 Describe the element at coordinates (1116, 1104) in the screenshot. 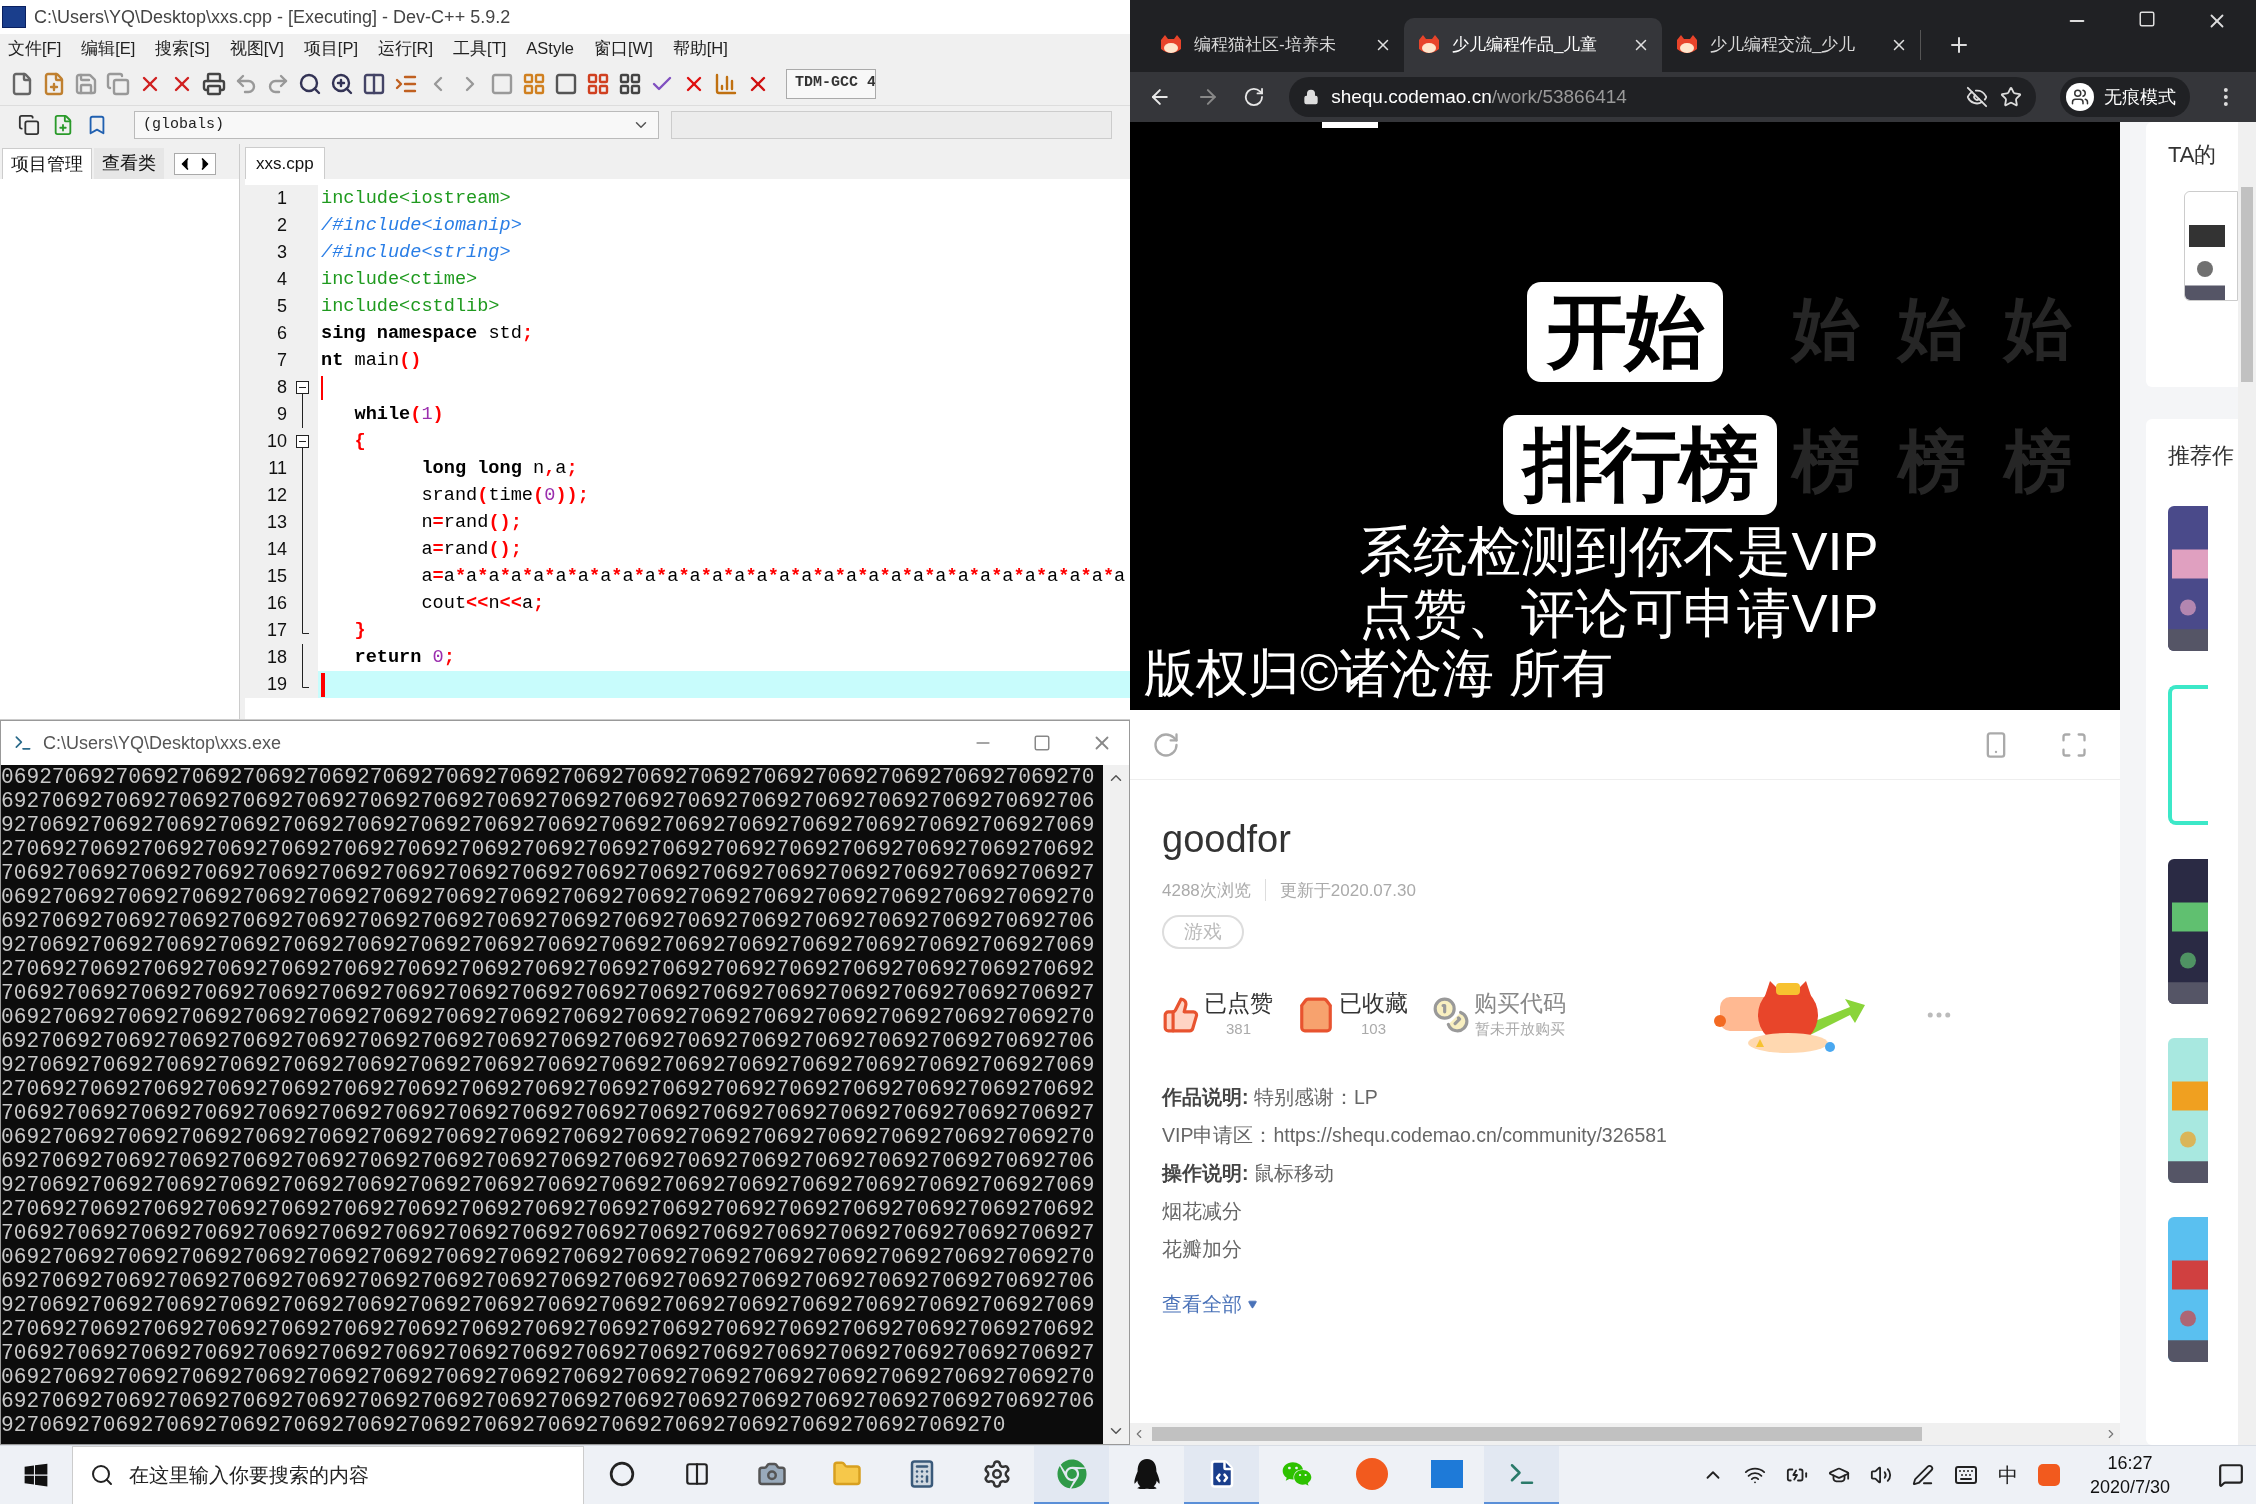

I see `scrollbar` at that location.